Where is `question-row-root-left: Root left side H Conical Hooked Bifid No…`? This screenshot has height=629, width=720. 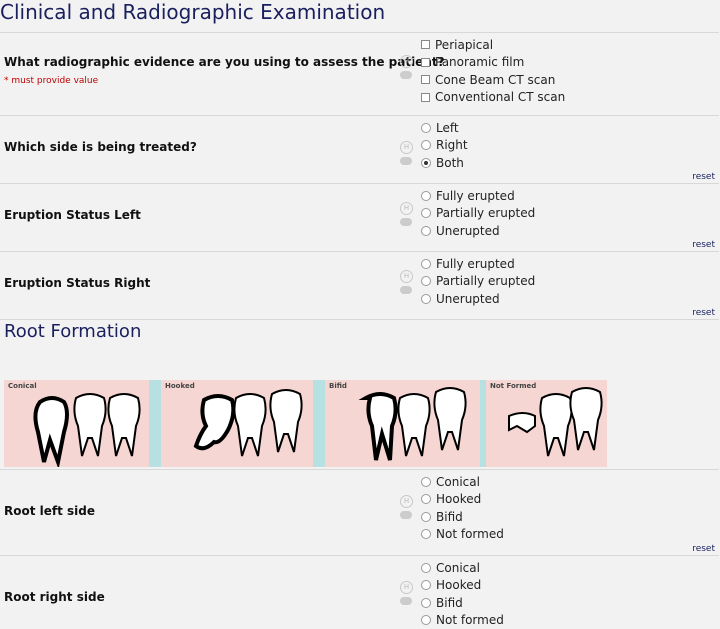 question-row-root-left: Root left side H Conical Hooked Bifid No… is located at coordinates (359, 512).